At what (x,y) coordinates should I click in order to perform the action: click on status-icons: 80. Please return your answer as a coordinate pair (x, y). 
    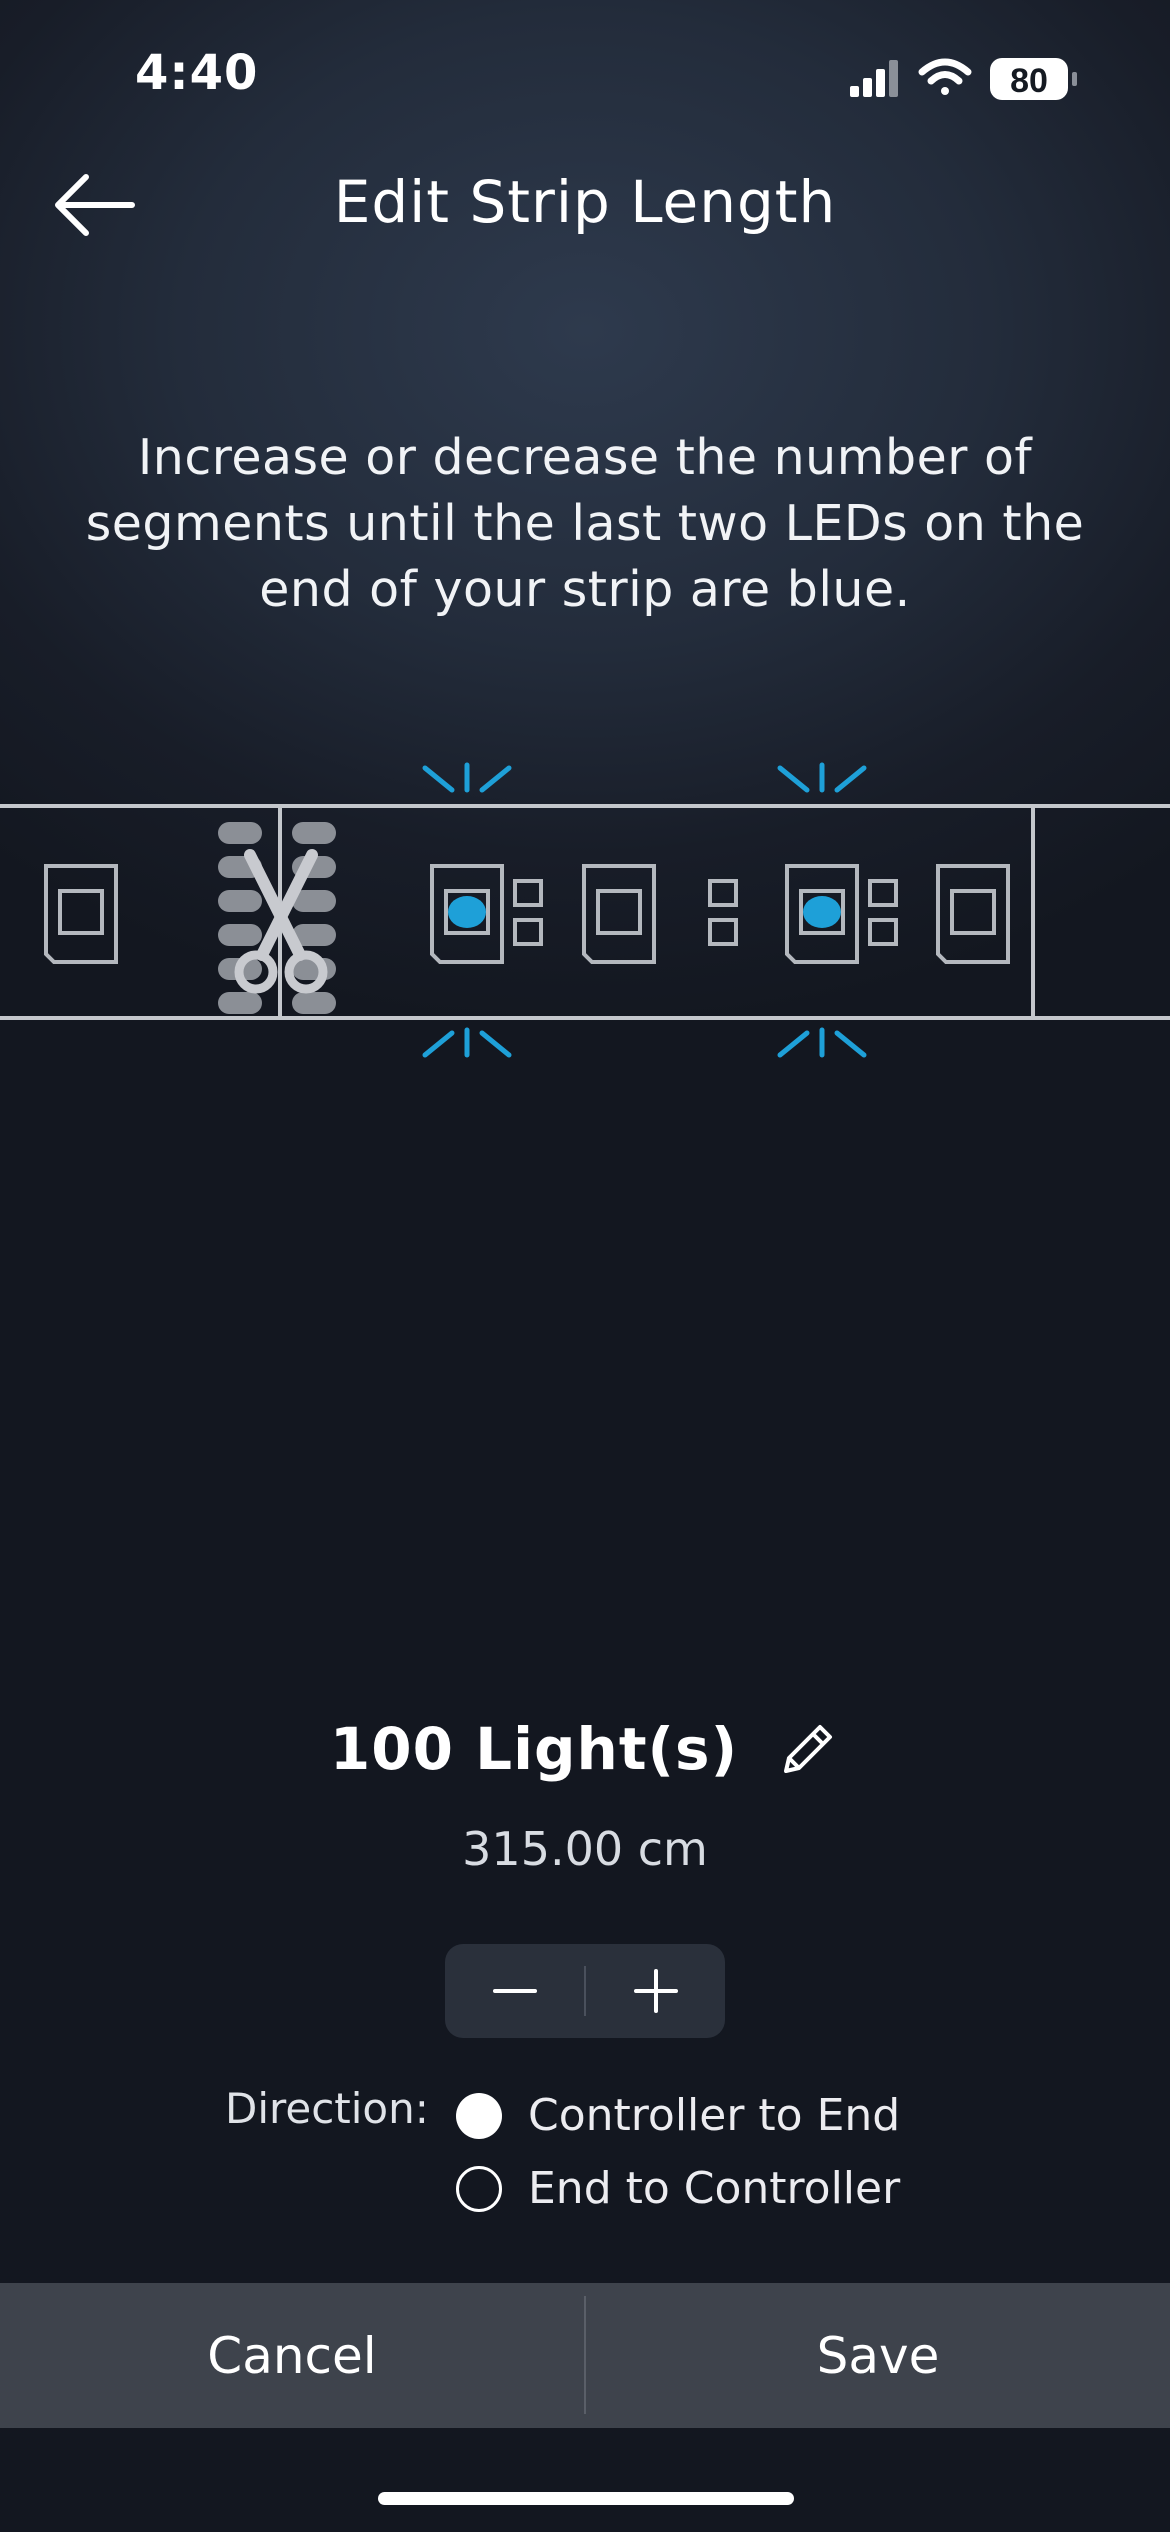
    Looking at the image, I should click on (1010, 80).